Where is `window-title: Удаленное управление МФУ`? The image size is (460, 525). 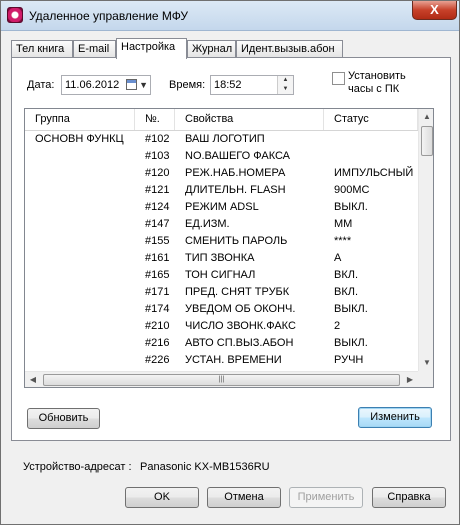
window-title: Удаленное управление МФУ is located at coordinates (108, 16).